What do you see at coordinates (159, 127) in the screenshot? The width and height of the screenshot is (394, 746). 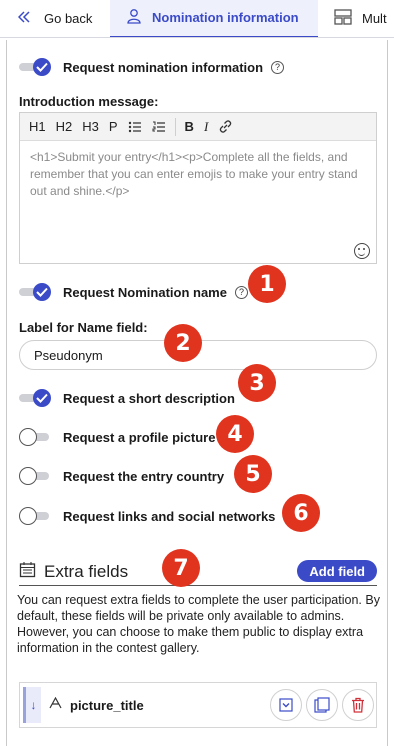 I see `numbered-list-icon` at bounding box center [159, 127].